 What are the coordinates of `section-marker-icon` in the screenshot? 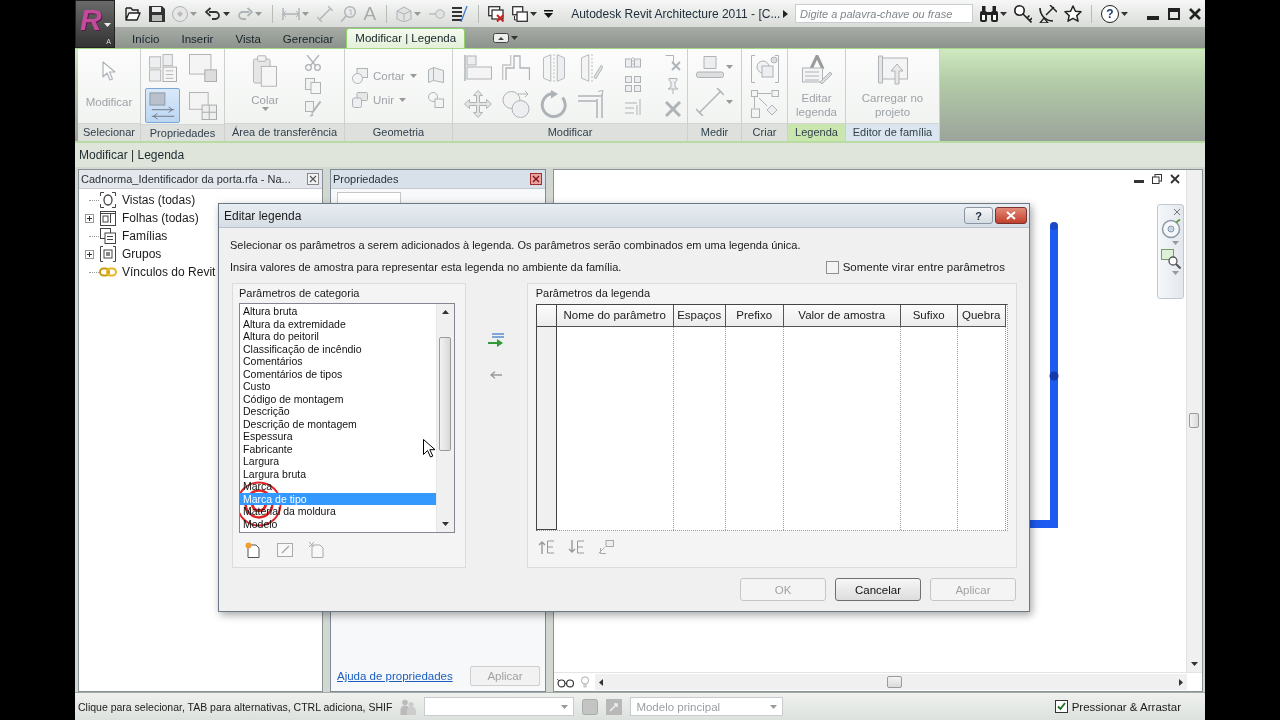 It's located at (436, 13).